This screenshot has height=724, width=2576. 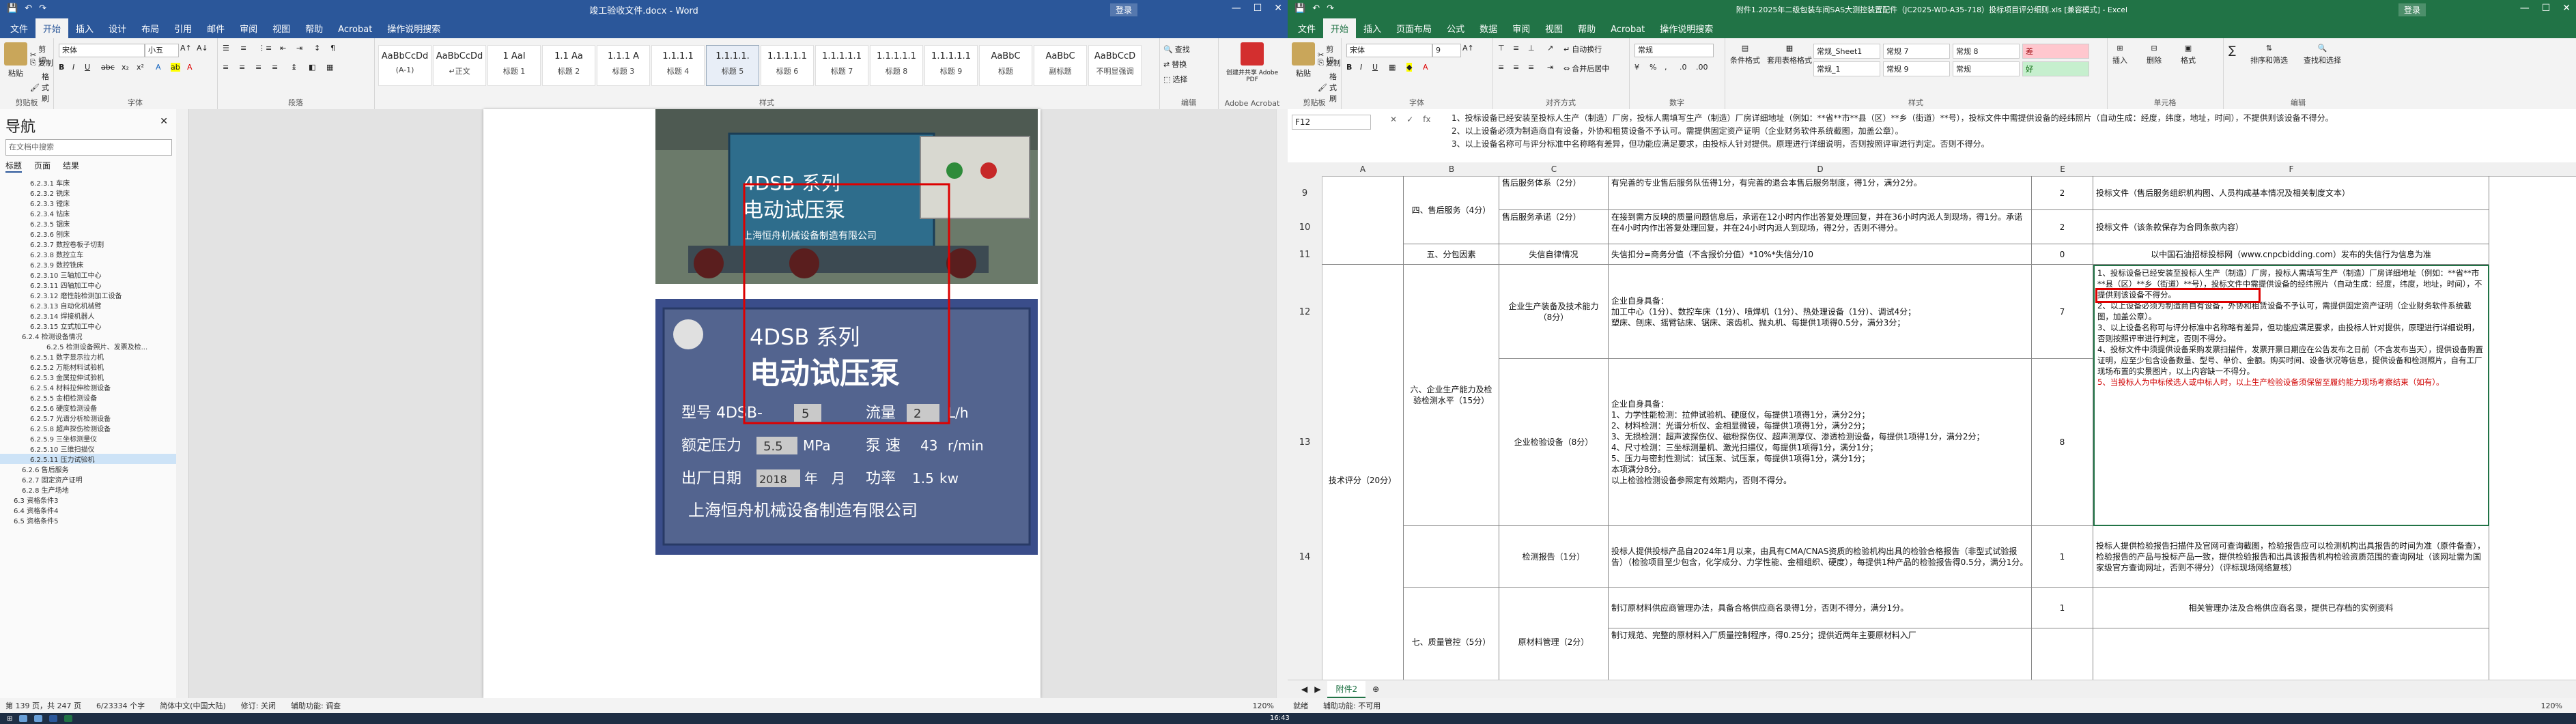 What do you see at coordinates (88, 203) in the screenshot?
I see `nav-heading-item: 6.2.3.3 镗床` at bounding box center [88, 203].